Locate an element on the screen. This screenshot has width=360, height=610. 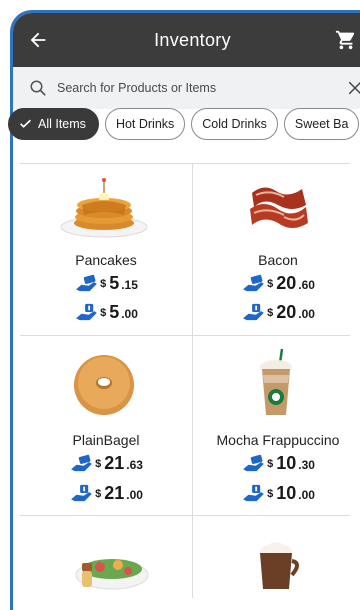
product-card-pancakes: Pancakes $5.15 $5.00 is located at coordinates (106, 249).